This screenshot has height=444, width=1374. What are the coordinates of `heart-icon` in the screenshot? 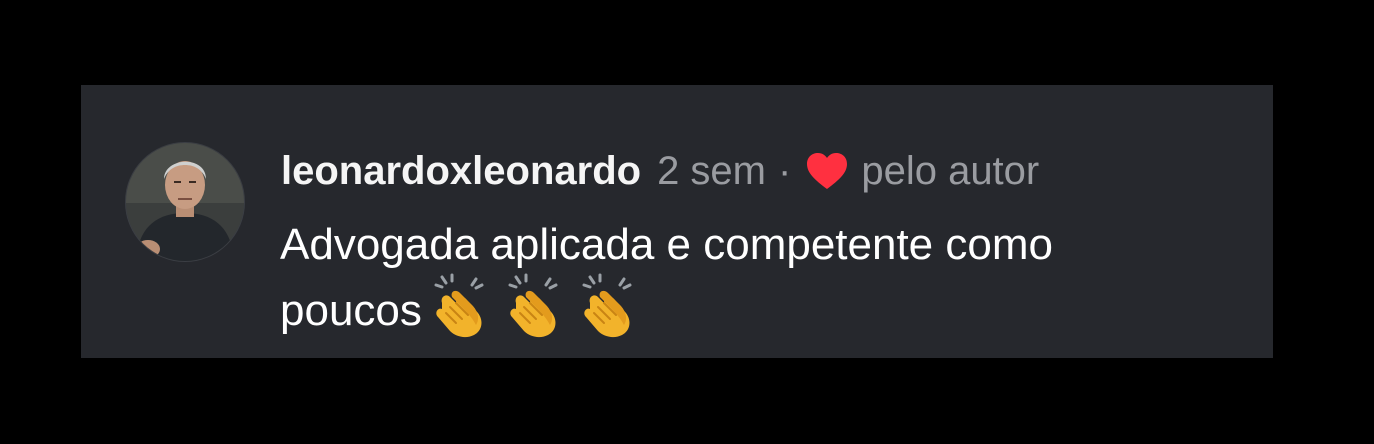 It's located at (827, 171).